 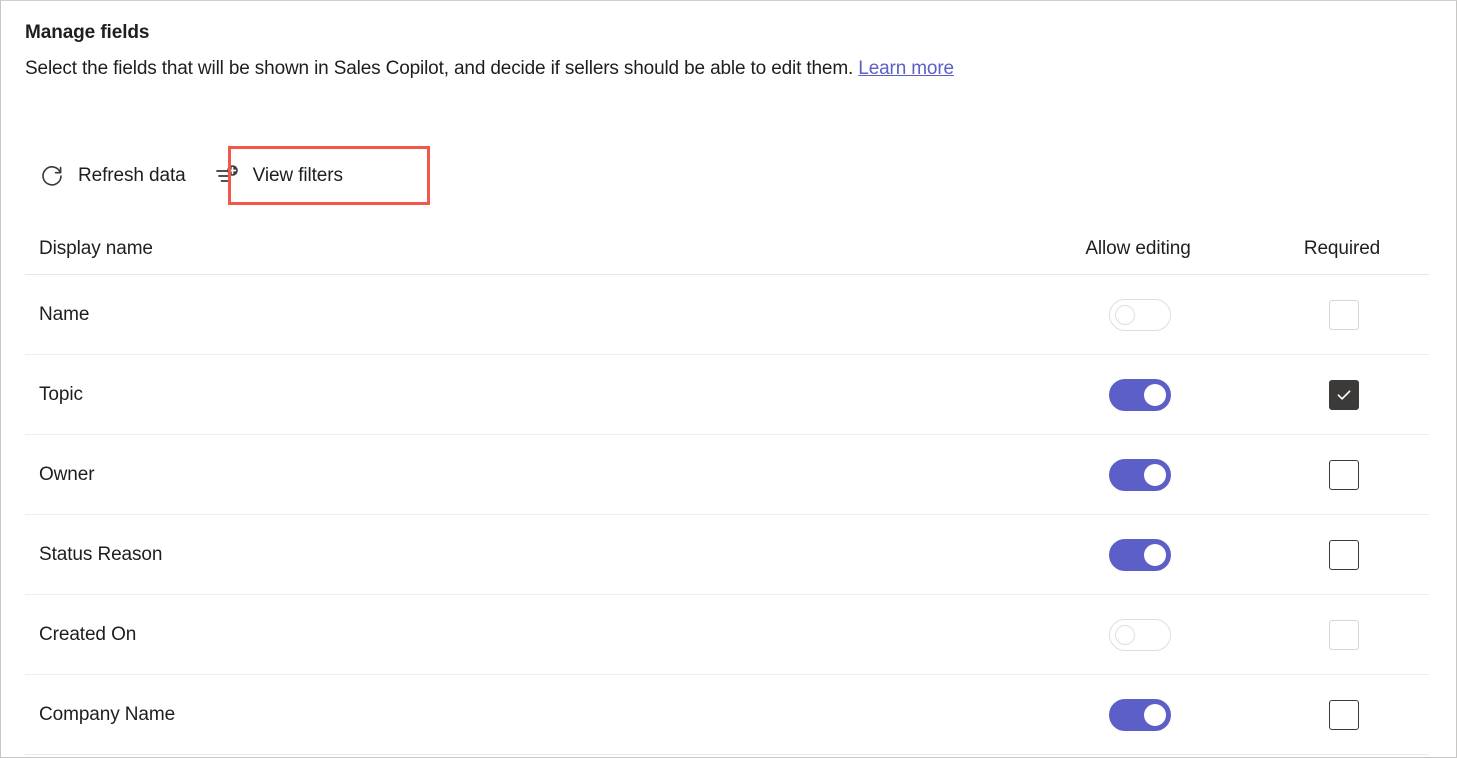 What do you see at coordinates (727, 395) in the screenshot?
I see `table-row: Topic` at bounding box center [727, 395].